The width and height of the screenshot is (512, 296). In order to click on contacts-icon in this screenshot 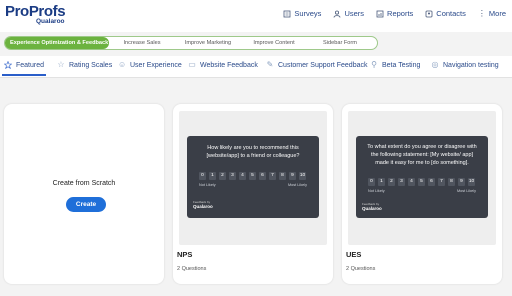, I will do `click(429, 14)`.